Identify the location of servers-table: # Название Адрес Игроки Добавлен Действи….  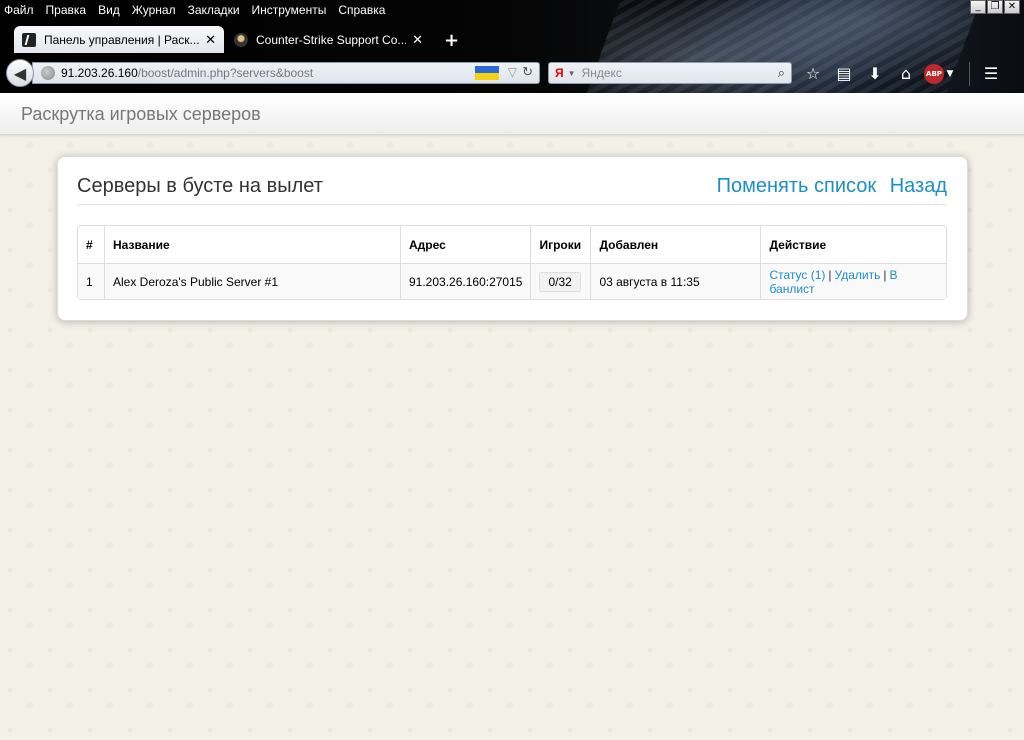
(512, 262).